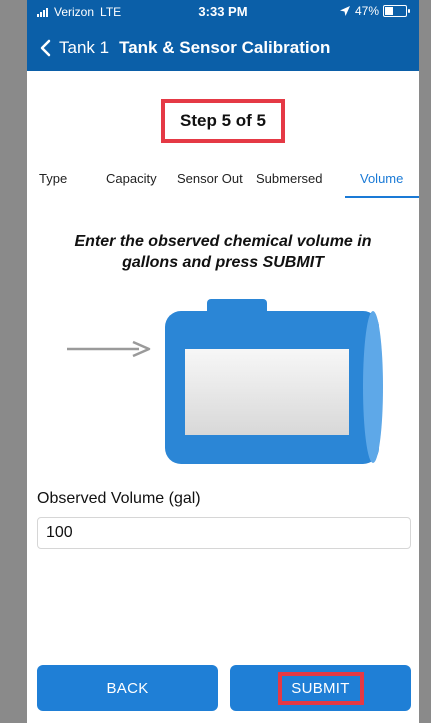  Describe the element at coordinates (84, 48) in the screenshot. I see `nav-back-button: Tank 1` at that location.